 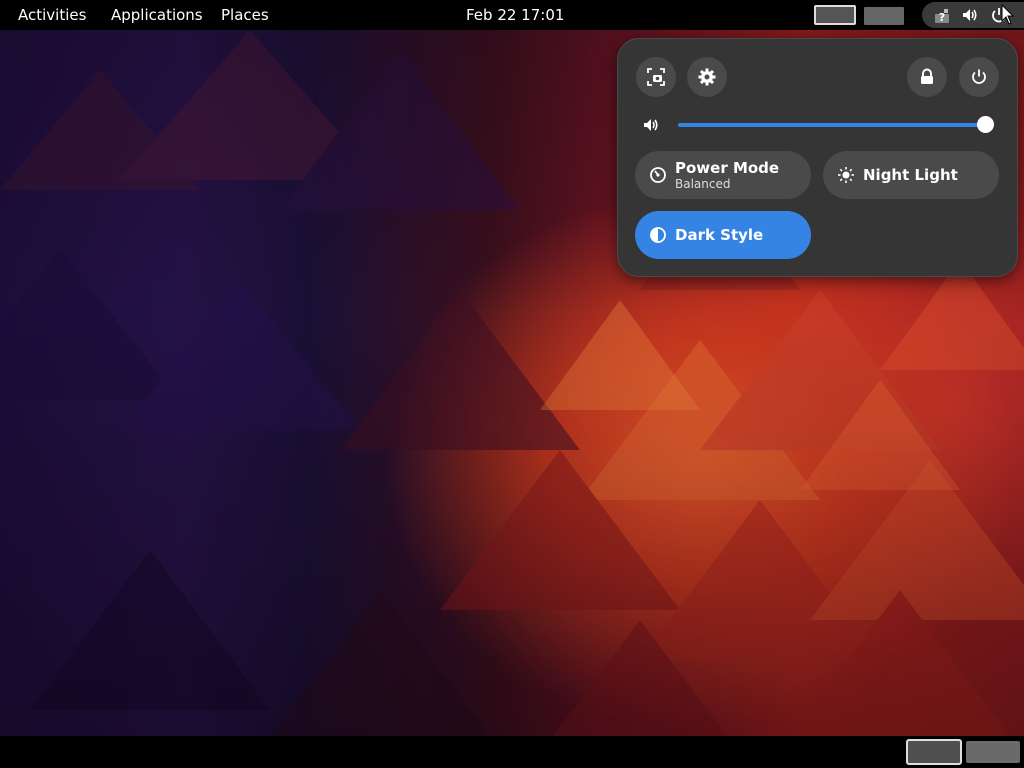 I want to click on power-mode-icon, so click(x=658, y=175).